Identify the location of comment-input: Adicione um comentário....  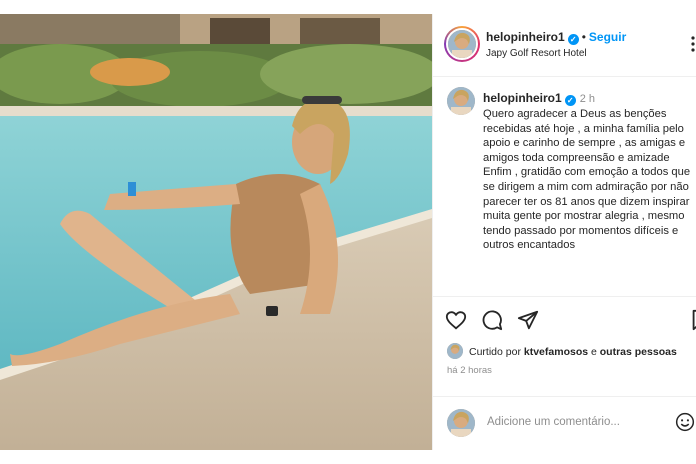
(553, 422).